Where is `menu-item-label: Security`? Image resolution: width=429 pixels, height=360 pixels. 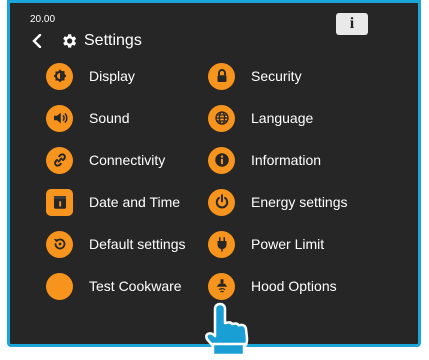
menu-item-label: Security is located at coordinates (276, 76).